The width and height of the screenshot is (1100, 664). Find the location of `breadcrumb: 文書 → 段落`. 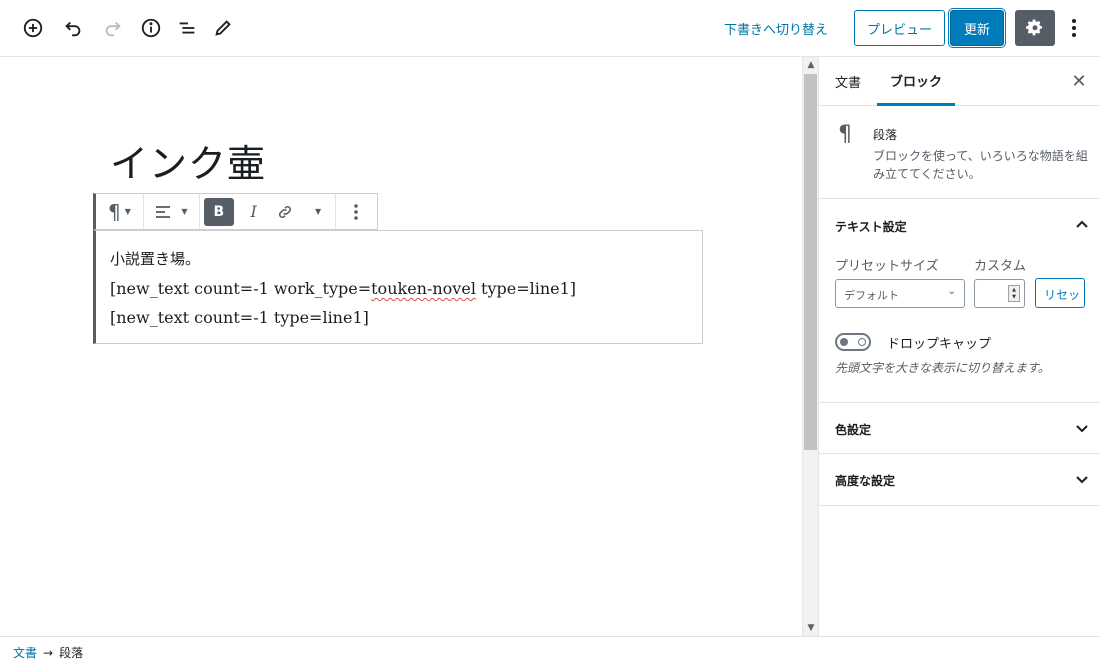

breadcrumb: 文書 → 段落 is located at coordinates (550, 650).